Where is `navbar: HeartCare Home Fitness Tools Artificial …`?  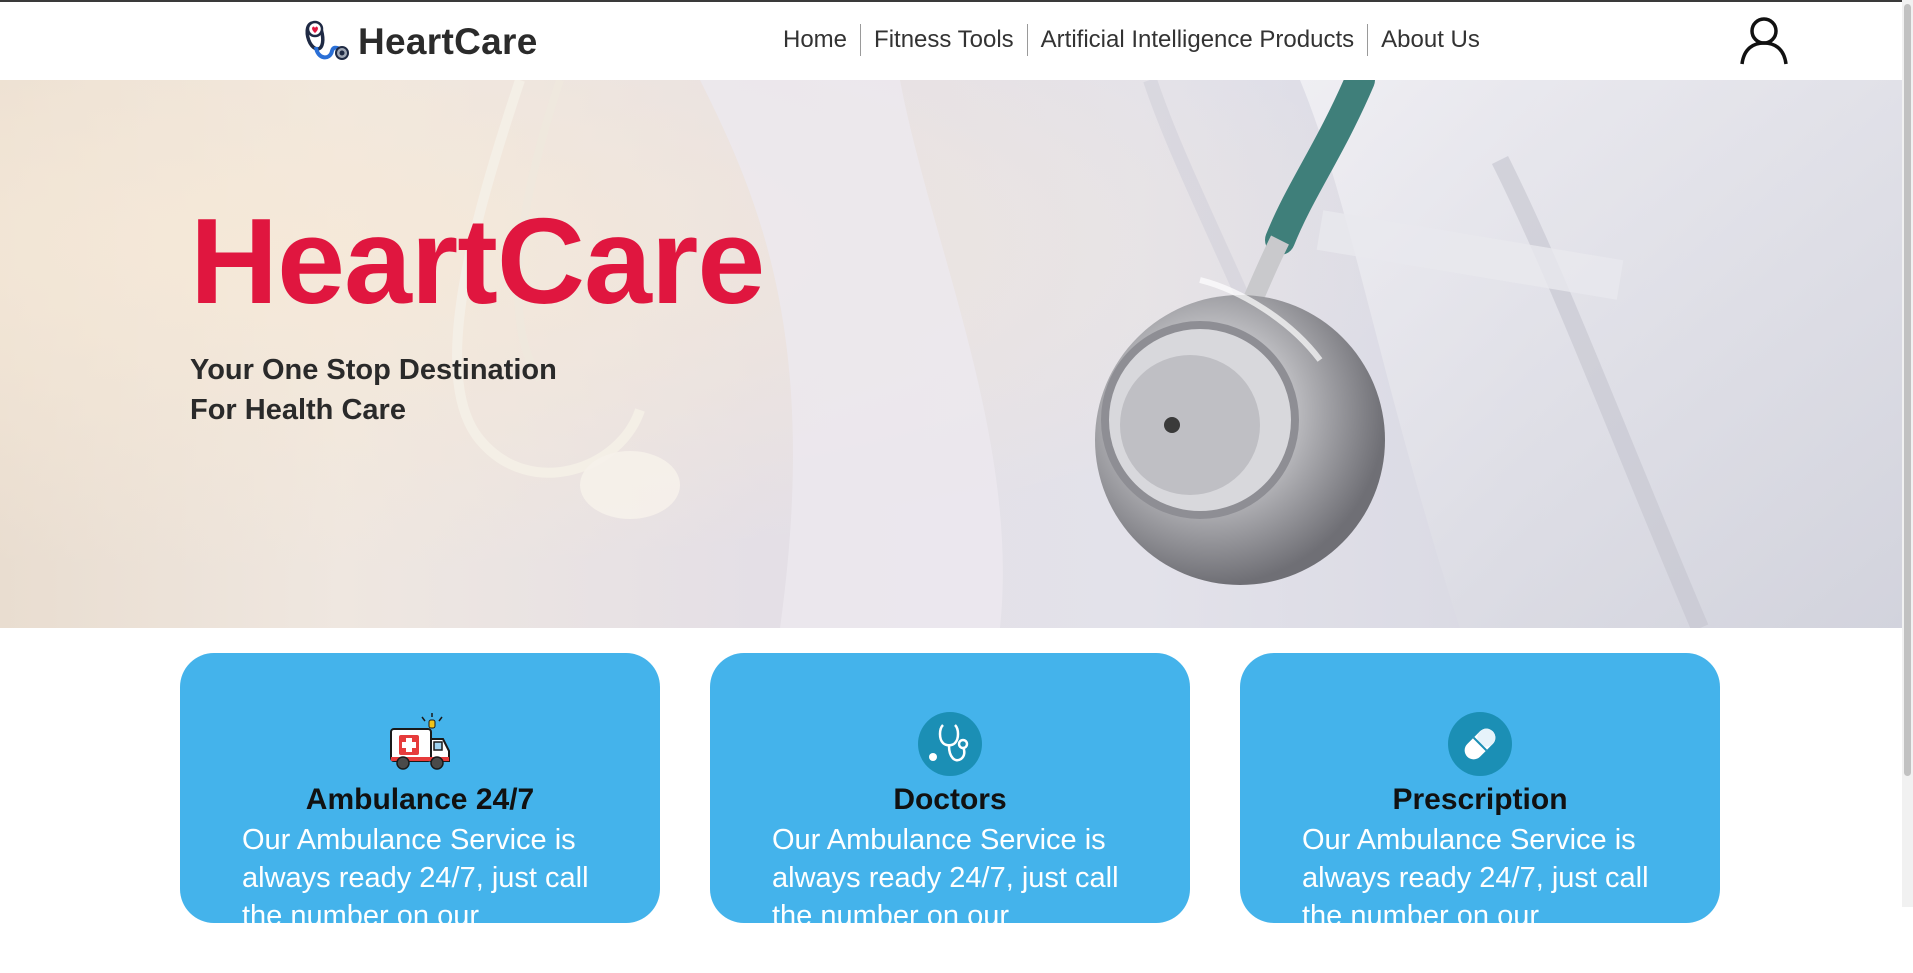
navbar: HeartCare Home Fitness Tools Artificial … is located at coordinates (951, 41).